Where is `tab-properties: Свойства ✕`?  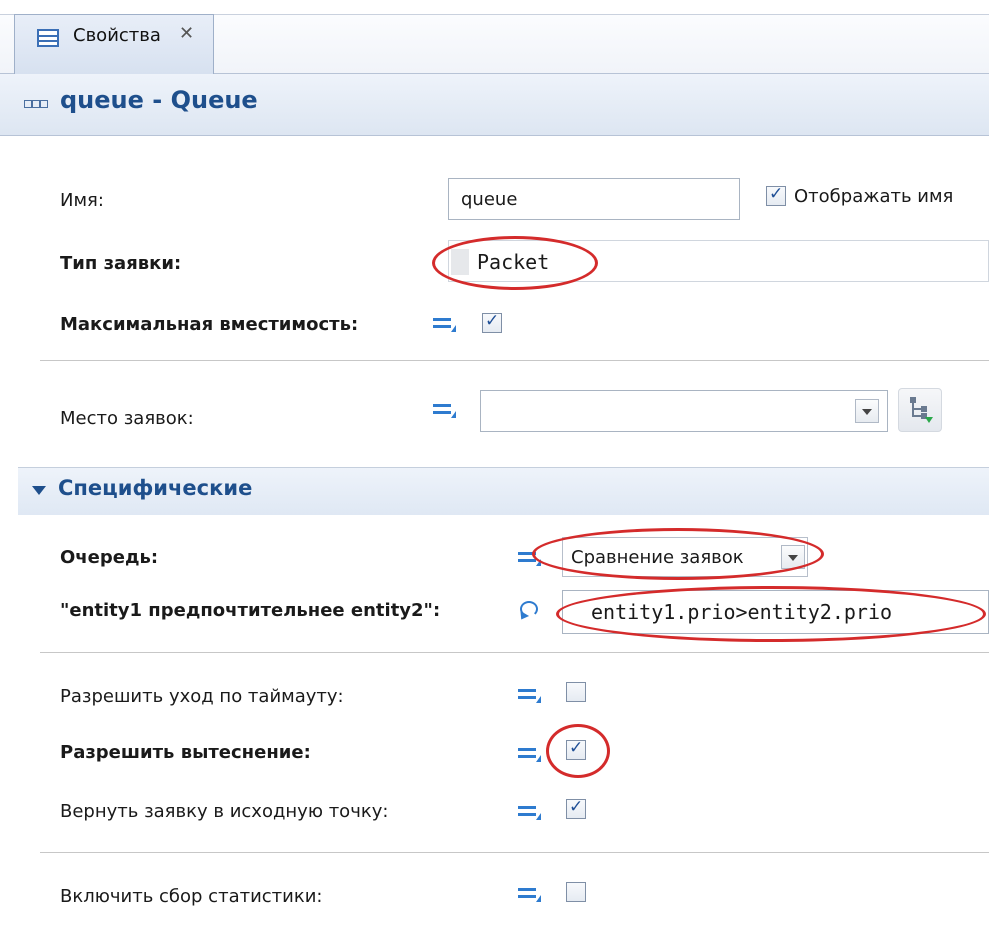 tab-properties: Свойства ✕ is located at coordinates (114, 44).